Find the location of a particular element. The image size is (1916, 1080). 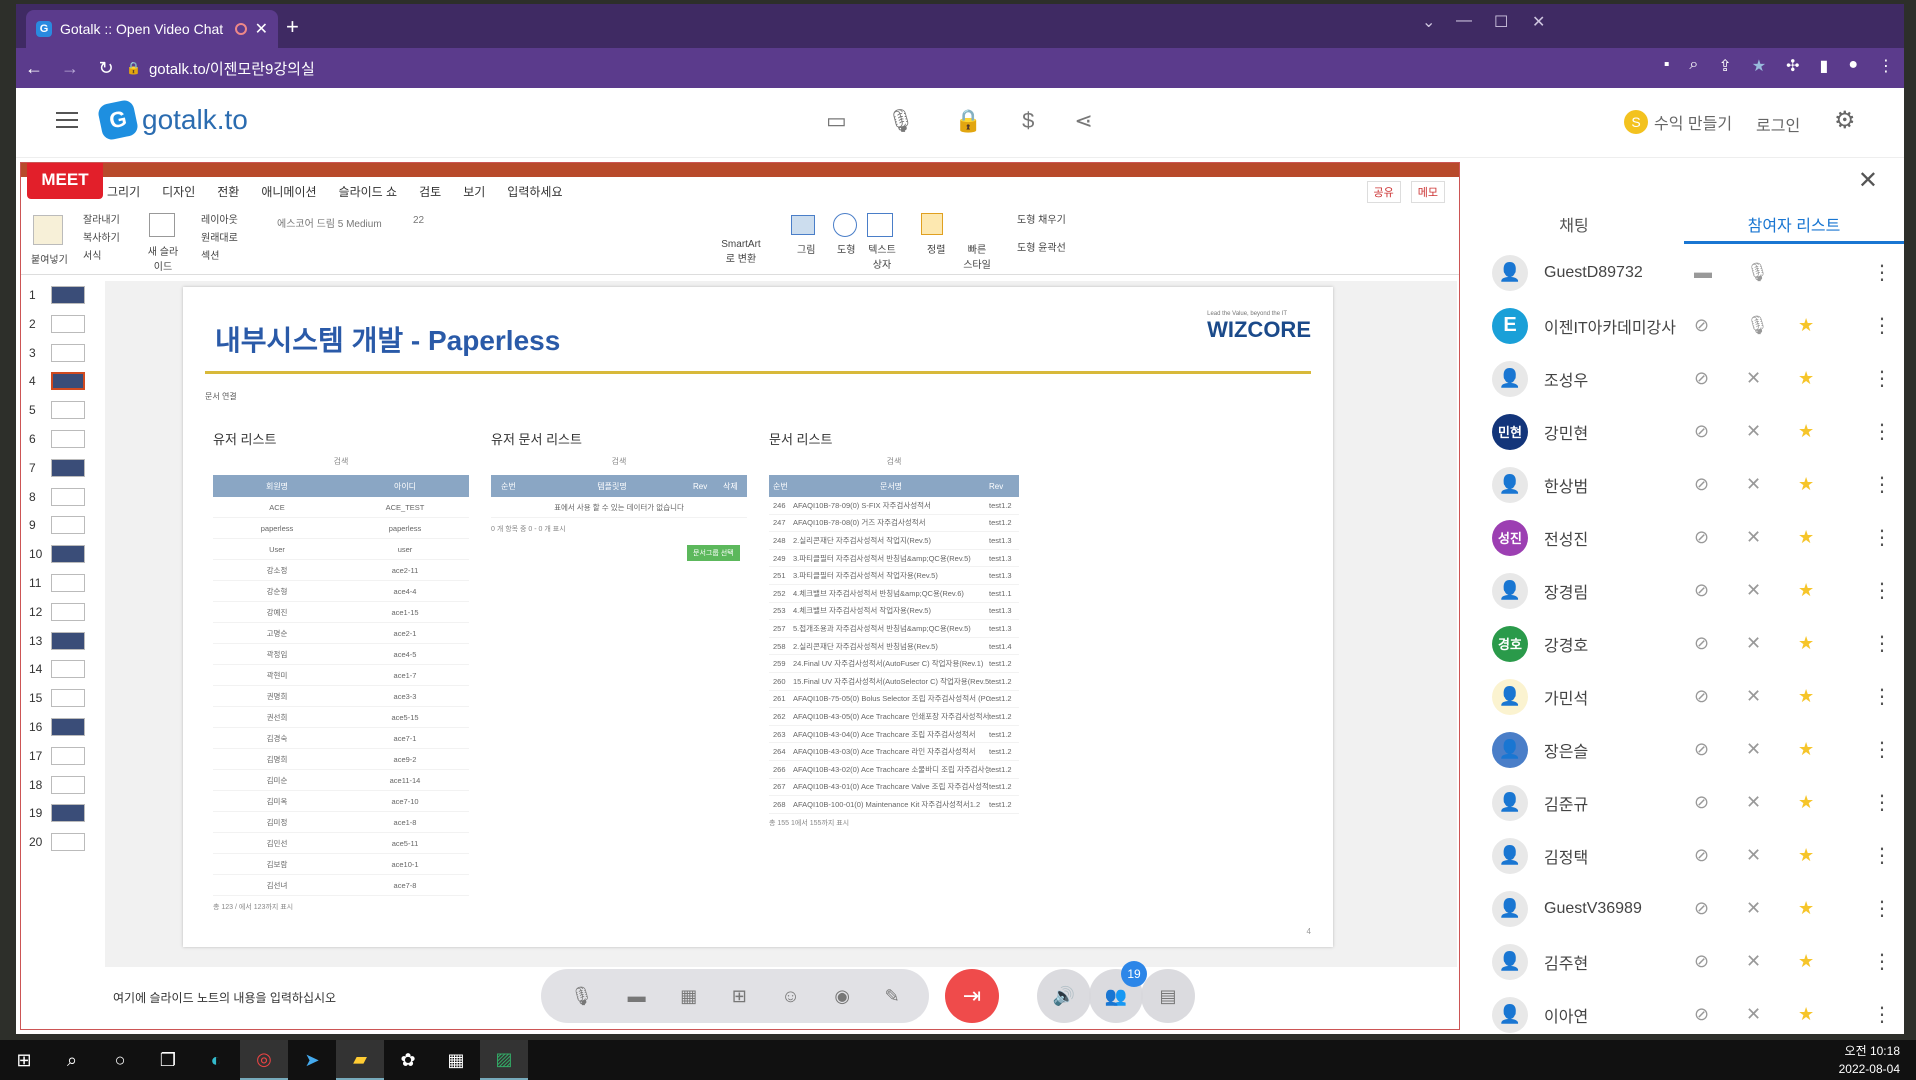

speaker-icon: 🔊 is located at coordinates (1064, 996).